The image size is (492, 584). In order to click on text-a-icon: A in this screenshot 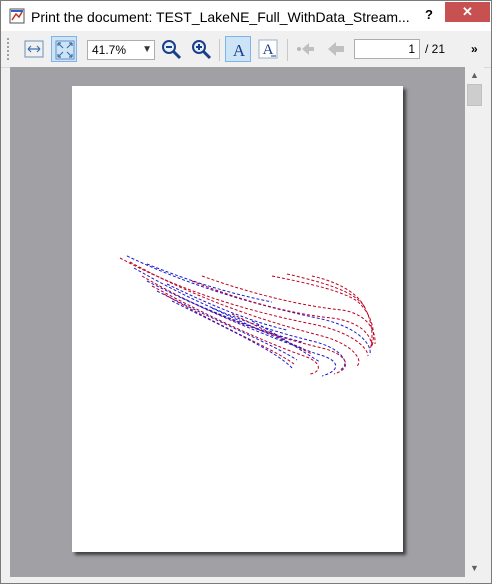, I will do `click(239, 50)`.